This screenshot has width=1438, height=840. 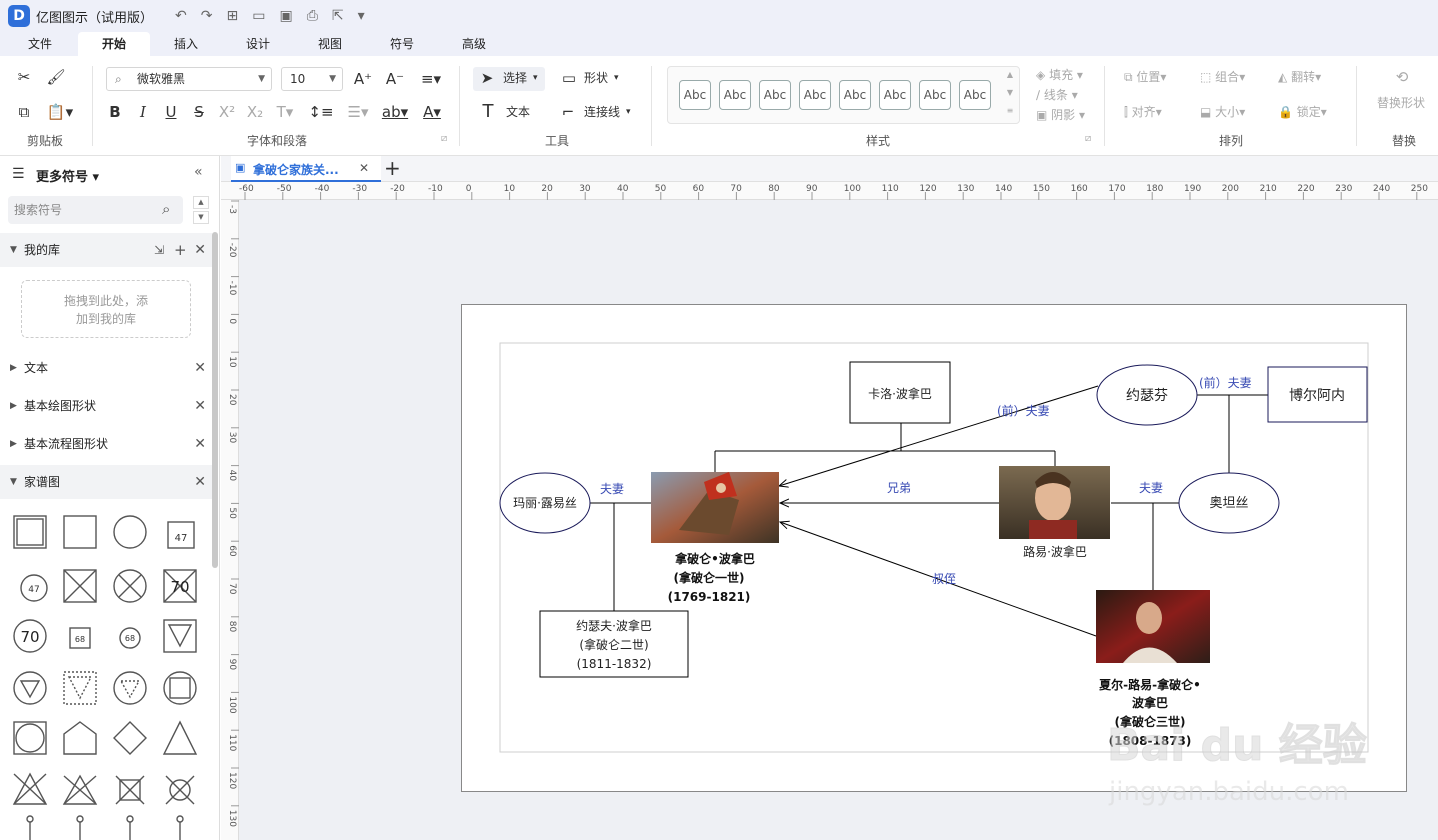 What do you see at coordinates (130, 688) in the screenshot?
I see `symbol-miscarriage-circle` at bounding box center [130, 688].